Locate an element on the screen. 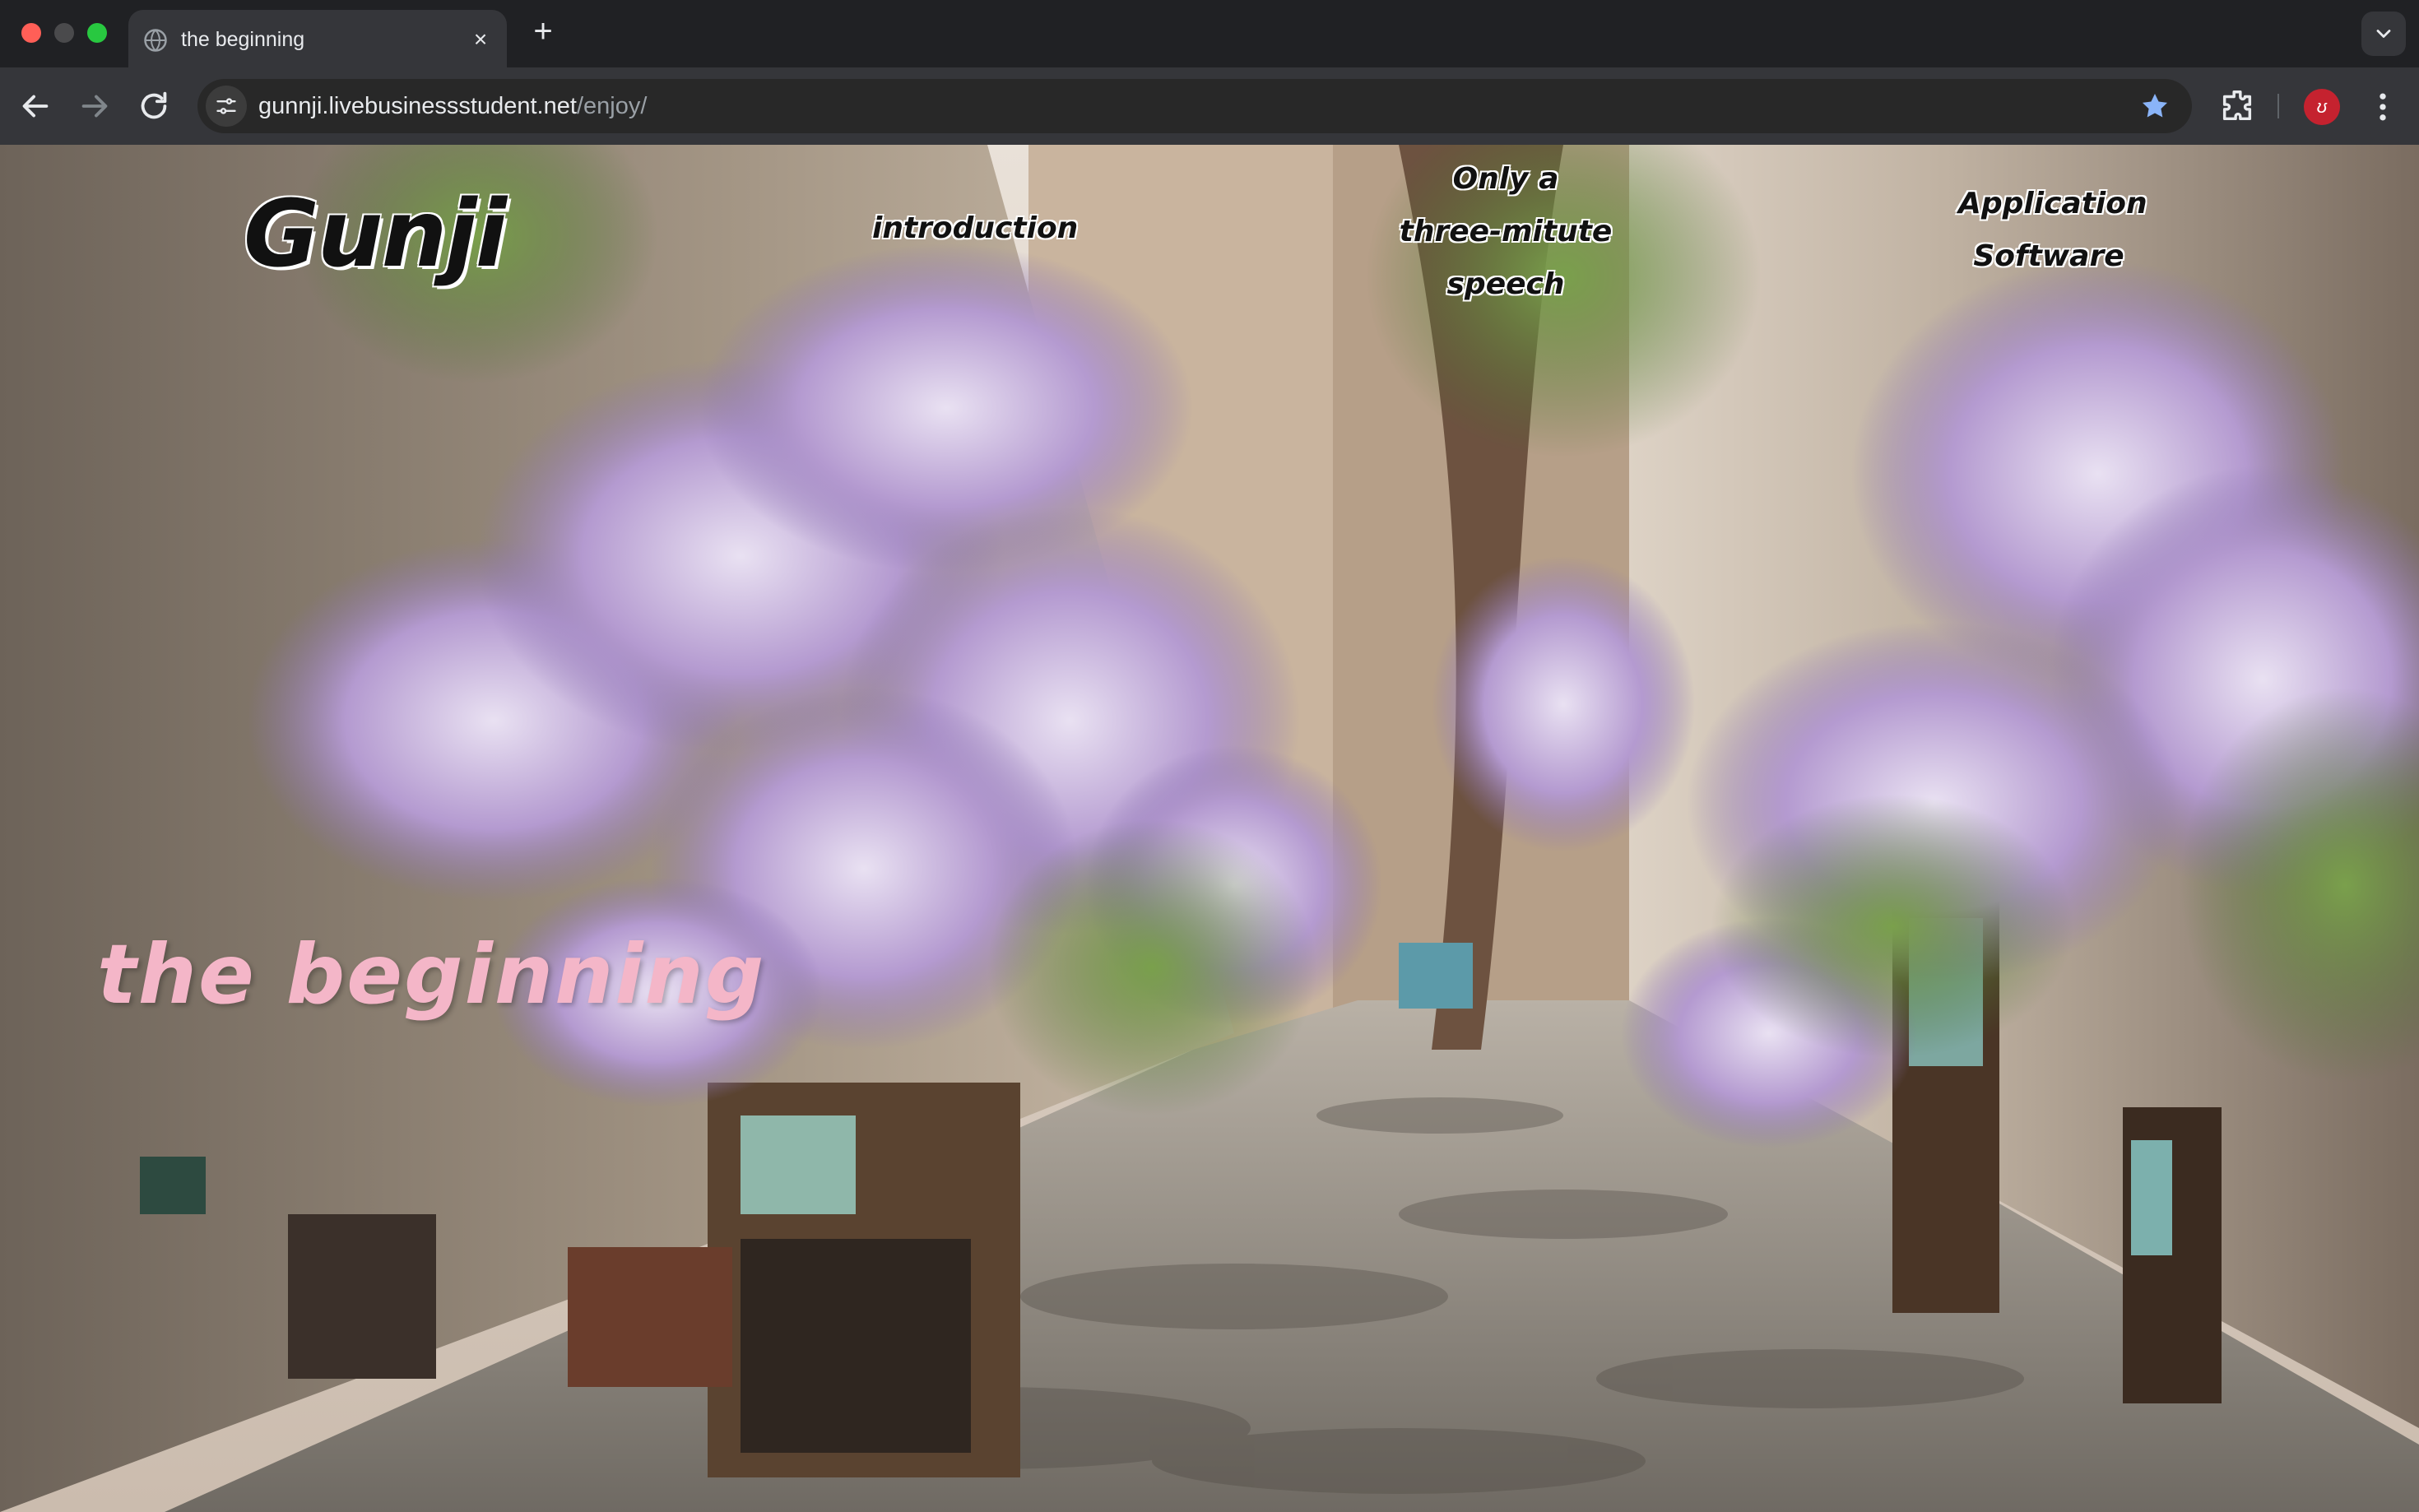 The image size is (2419, 1512). new-tab-button: + is located at coordinates (543, 31).